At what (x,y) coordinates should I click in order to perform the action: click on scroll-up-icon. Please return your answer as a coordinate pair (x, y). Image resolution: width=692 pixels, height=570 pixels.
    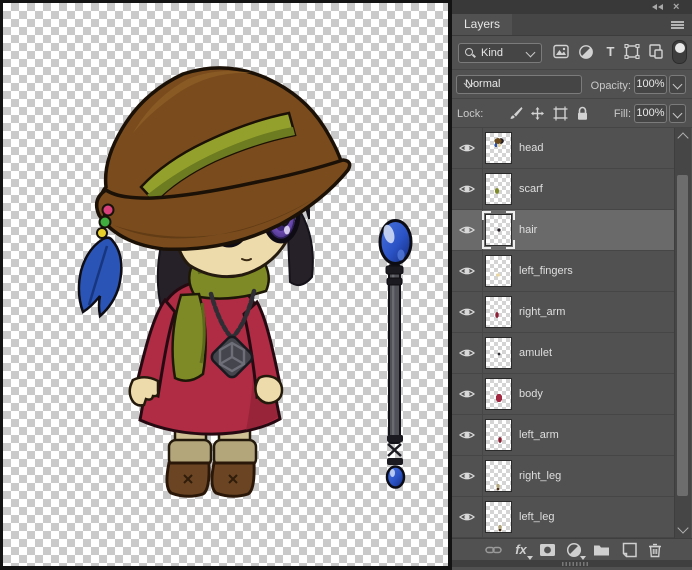
    Looking at the image, I should click on (683, 138).